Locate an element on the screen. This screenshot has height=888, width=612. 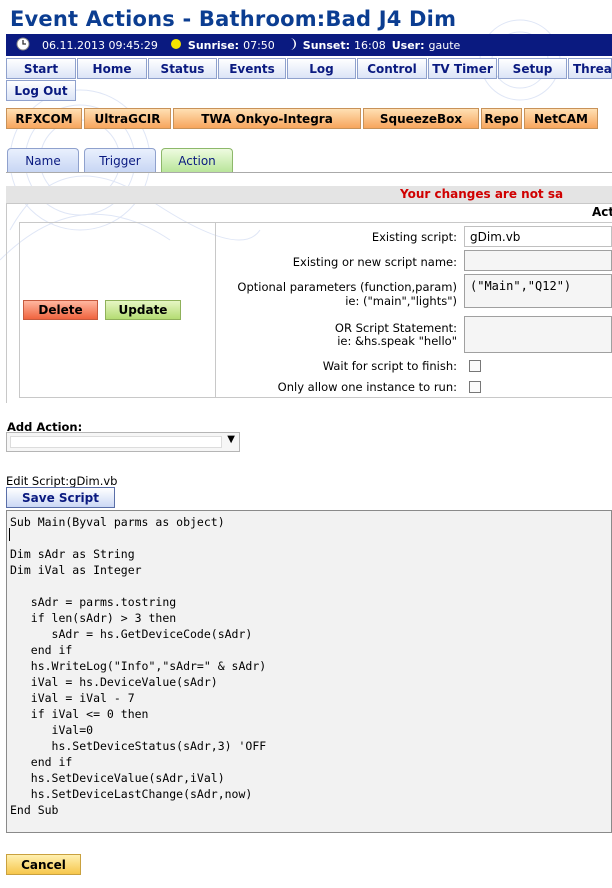
plugin-twa-onkyo-integra: TWA Onkyo-Integra is located at coordinates (267, 118).